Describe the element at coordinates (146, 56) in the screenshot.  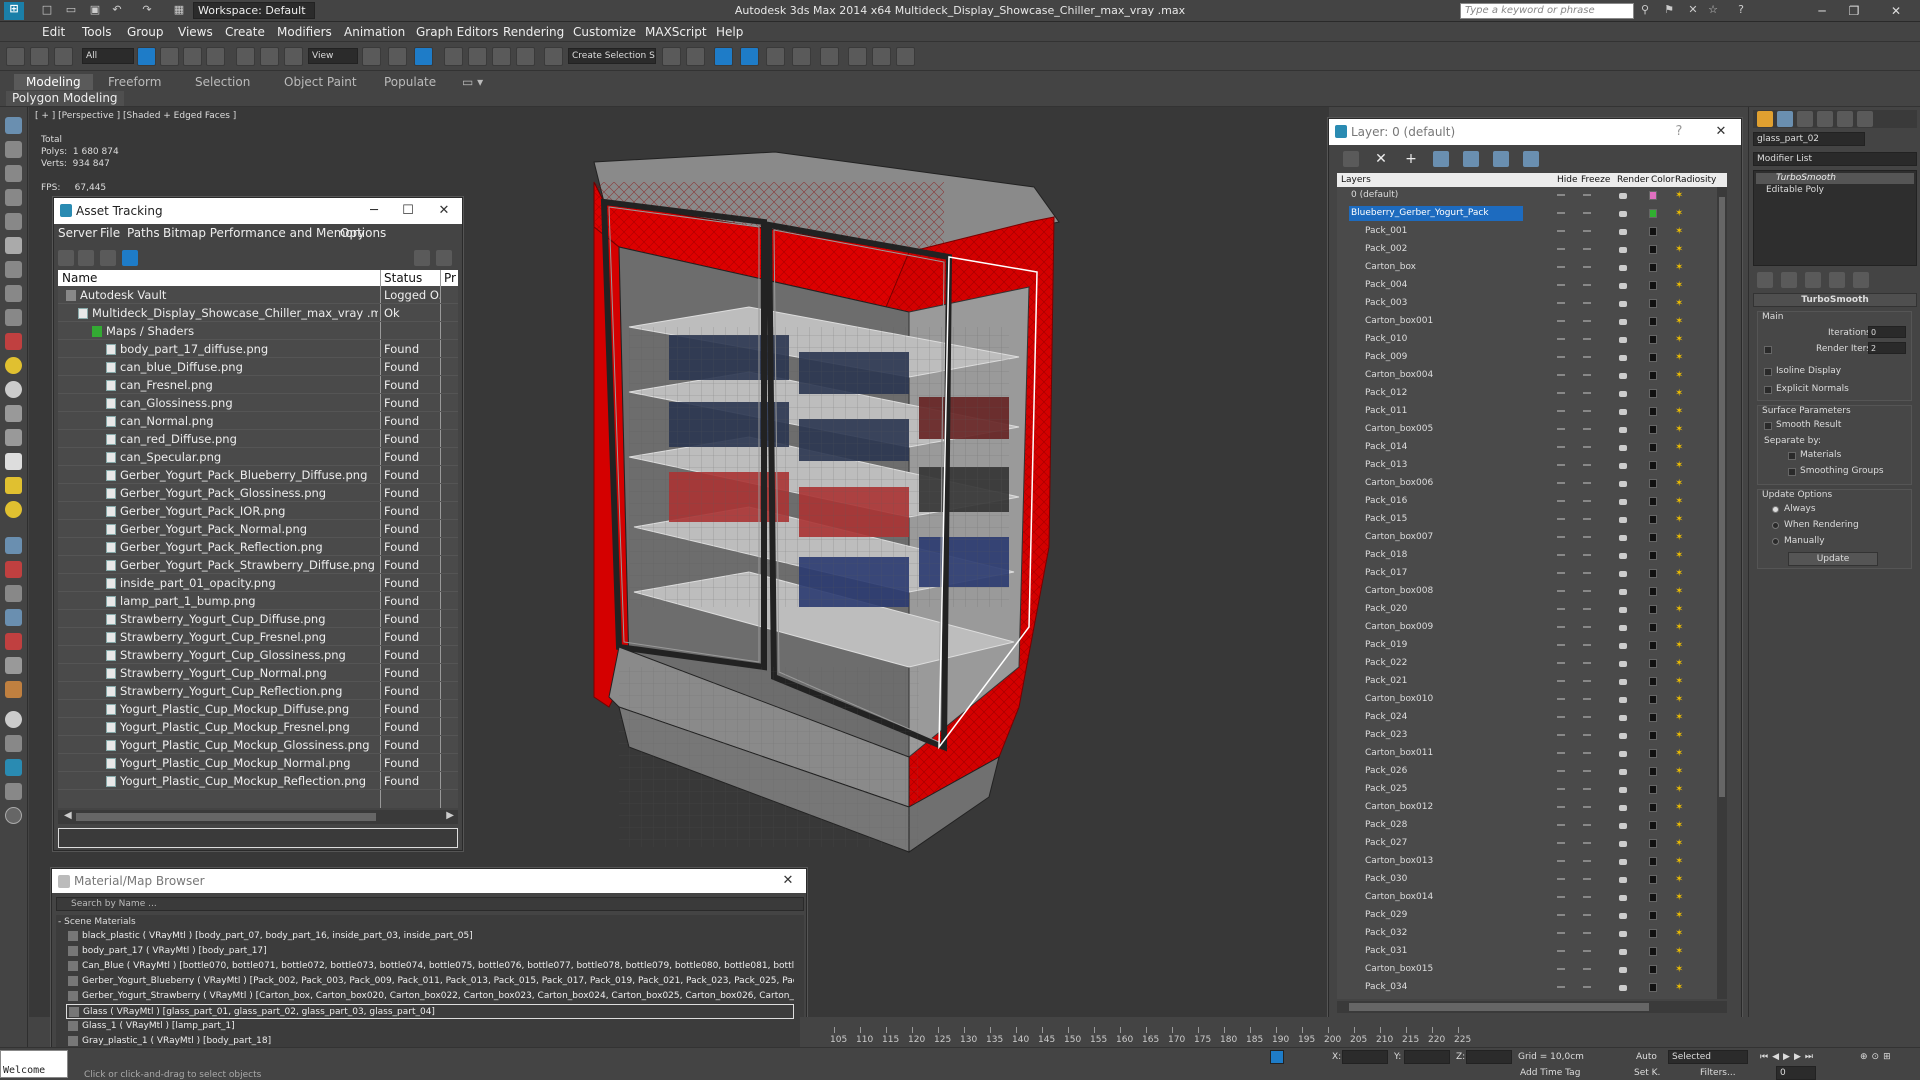
I see `select-object-icon` at that location.